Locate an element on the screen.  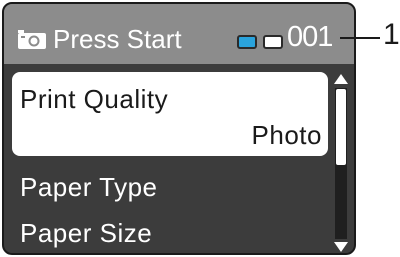
menu-item-label: Paper Type is located at coordinates (89, 187).